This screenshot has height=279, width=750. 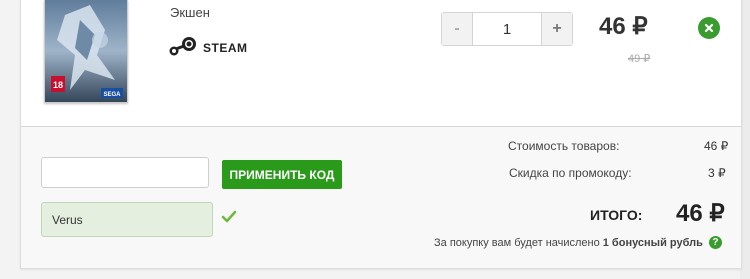 I want to click on total-label: ИТОГО:, so click(x=616, y=215).